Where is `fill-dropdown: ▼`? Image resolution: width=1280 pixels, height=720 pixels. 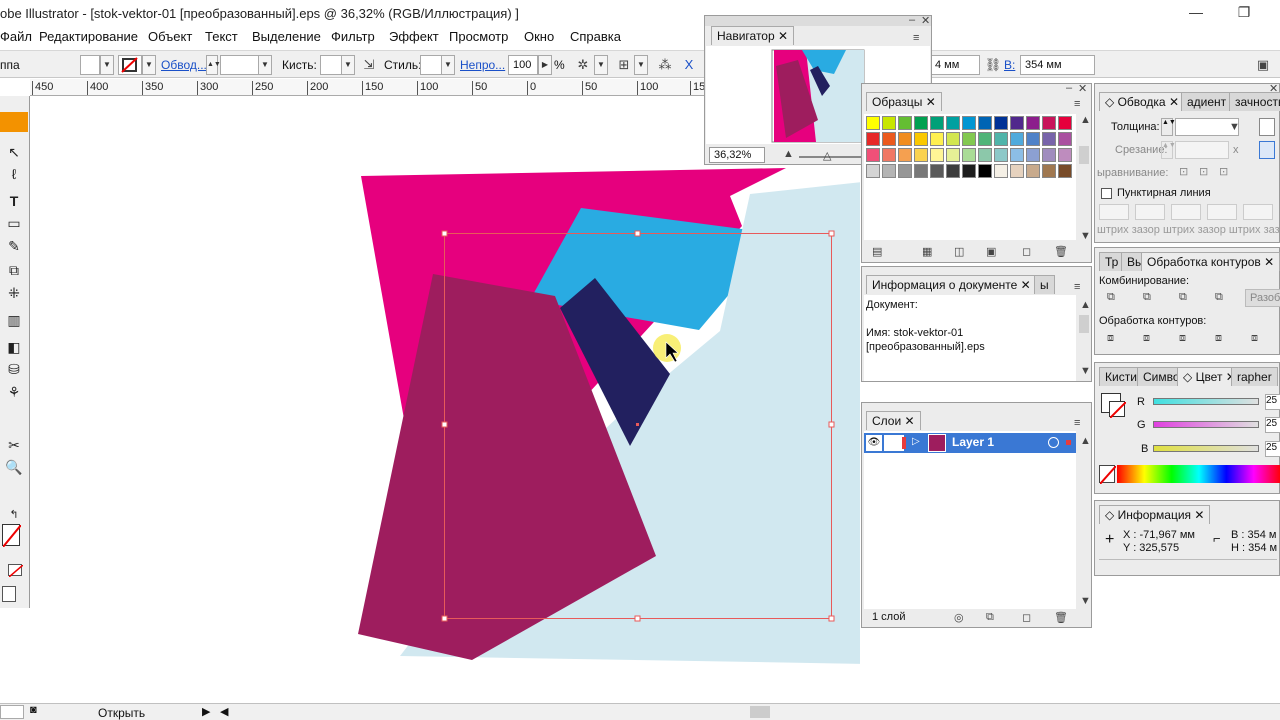
fill-dropdown: ▼ is located at coordinates (107, 65).